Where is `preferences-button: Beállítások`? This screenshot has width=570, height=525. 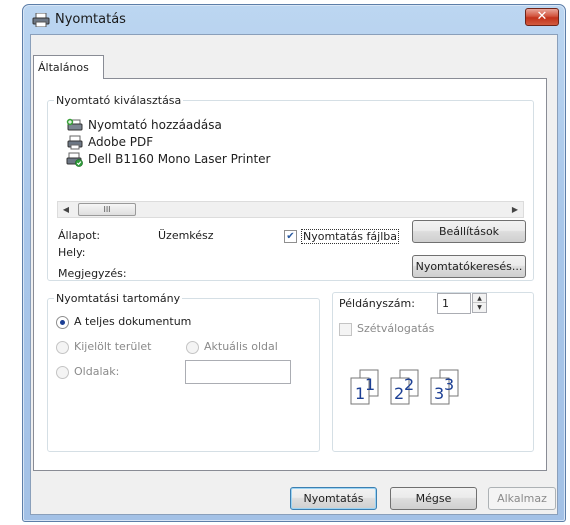 preferences-button: Beállítások is located at coordinates (469, 231).